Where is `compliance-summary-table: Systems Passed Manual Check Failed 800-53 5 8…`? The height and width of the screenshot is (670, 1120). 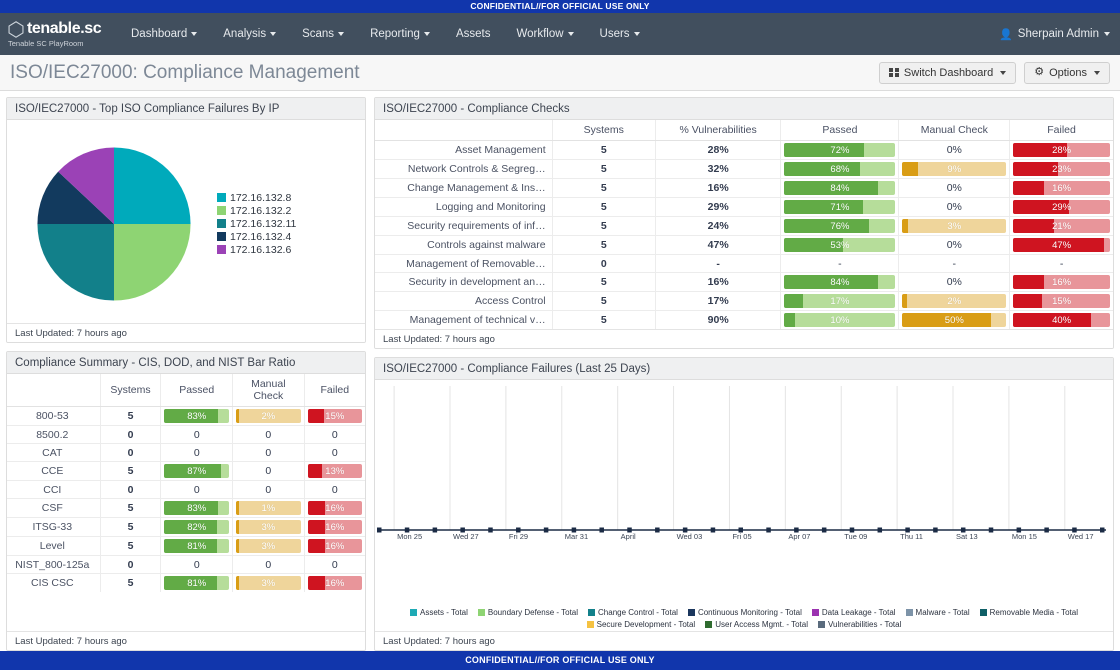 compliance-summary-table: Systems Passed Manual Check Failed 800-53 5 8… is located at coordinates (186, 483).